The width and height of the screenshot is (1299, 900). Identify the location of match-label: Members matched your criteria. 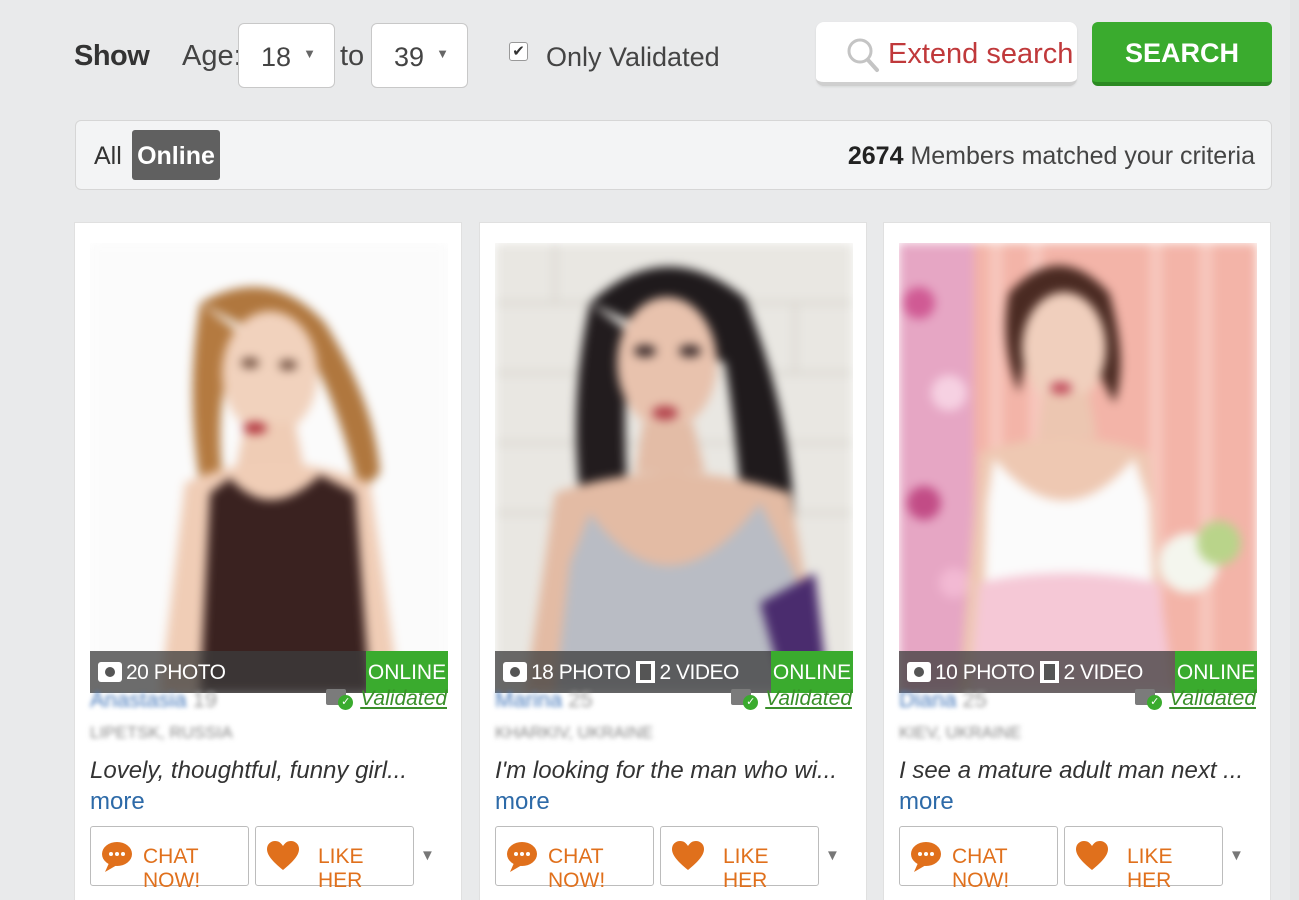
(1082, 156).